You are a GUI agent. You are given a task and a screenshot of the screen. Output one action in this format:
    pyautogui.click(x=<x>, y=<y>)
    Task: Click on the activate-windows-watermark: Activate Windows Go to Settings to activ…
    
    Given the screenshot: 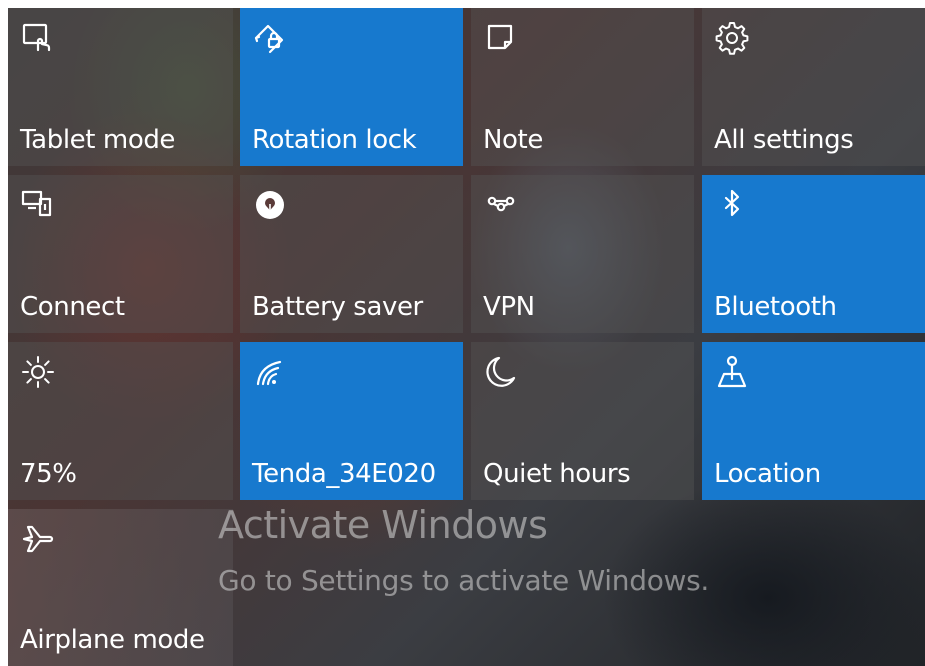 What is the action you would take?
    pyautogui.click(x=463, y=550)
    